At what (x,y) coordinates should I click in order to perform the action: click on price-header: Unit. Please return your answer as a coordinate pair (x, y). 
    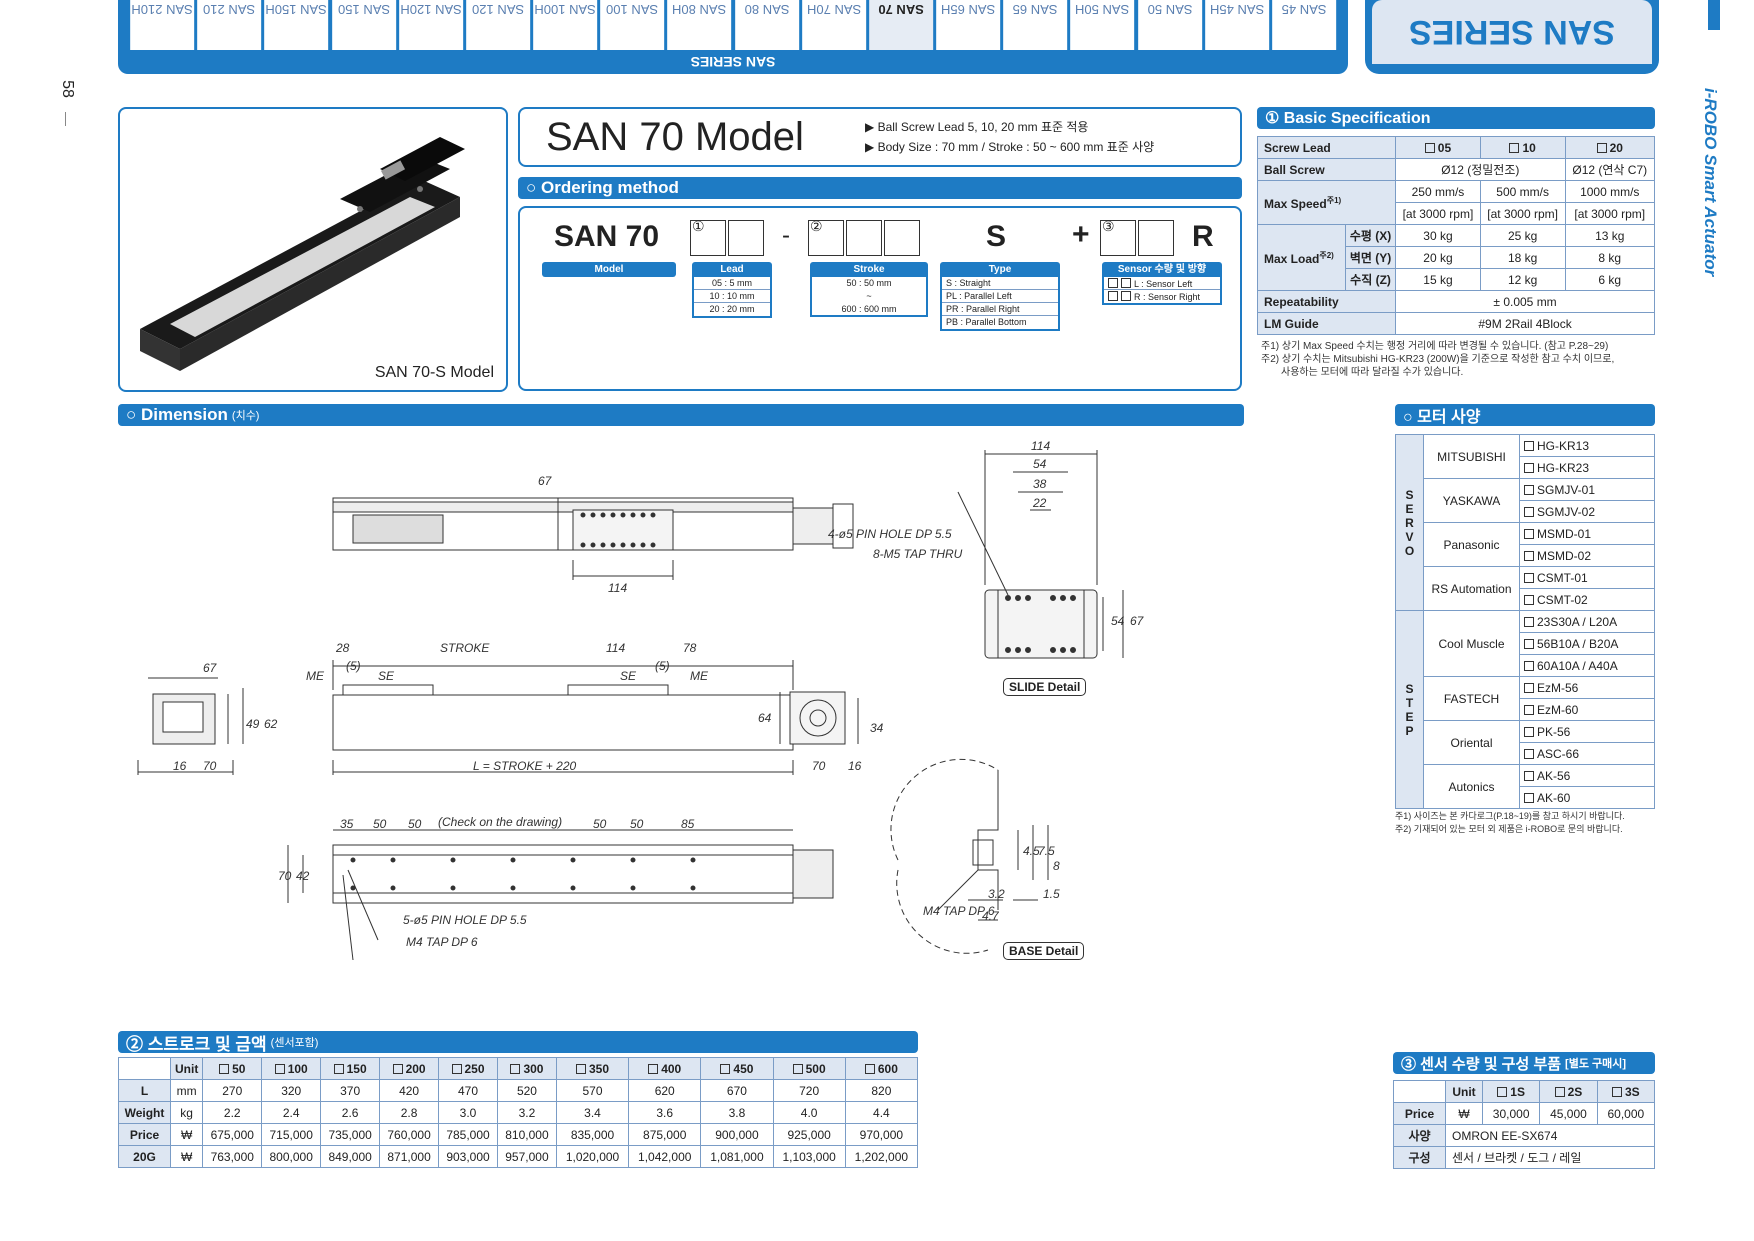
    Looking at the image, I should click on (186, 1068).